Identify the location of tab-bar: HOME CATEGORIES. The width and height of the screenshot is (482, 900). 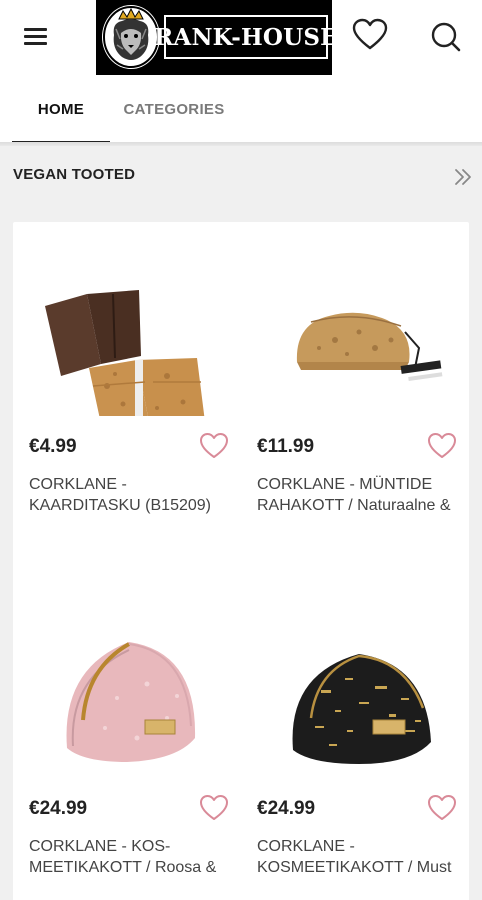
(241, 109).